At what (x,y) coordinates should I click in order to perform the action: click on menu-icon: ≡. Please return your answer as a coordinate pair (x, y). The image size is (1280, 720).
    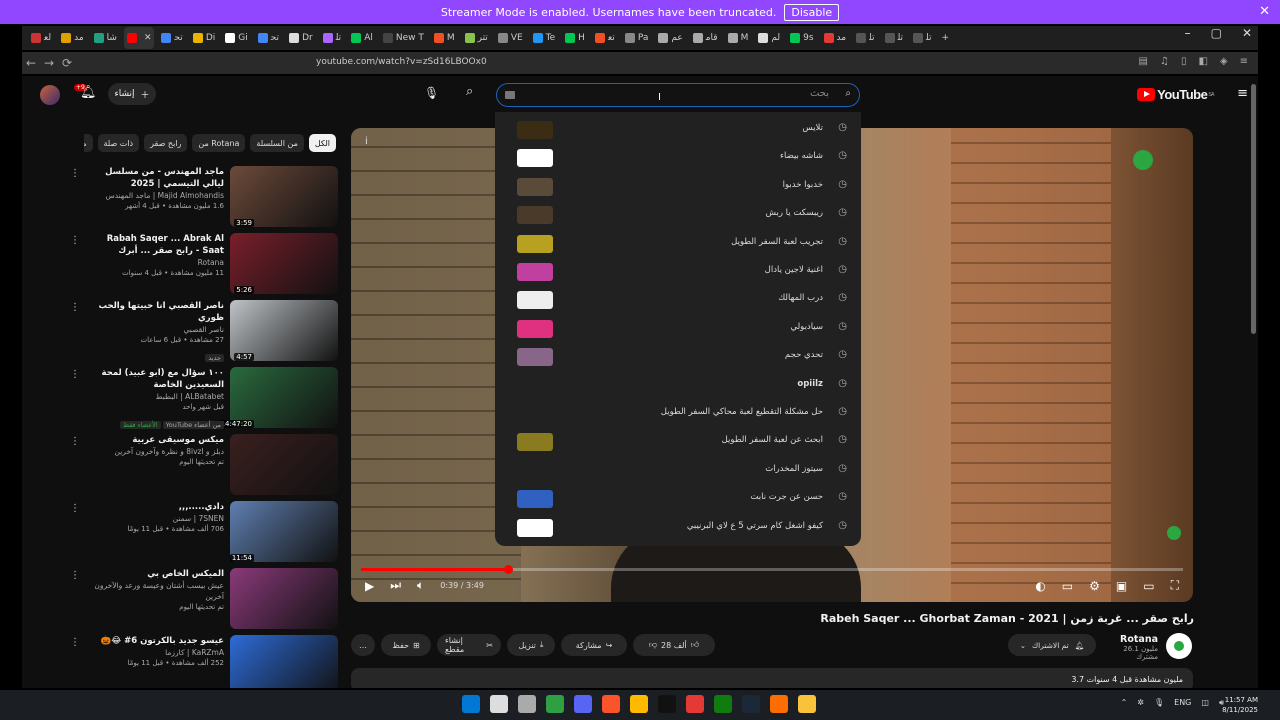
    Looking at the image, I should click on (1242, 93).